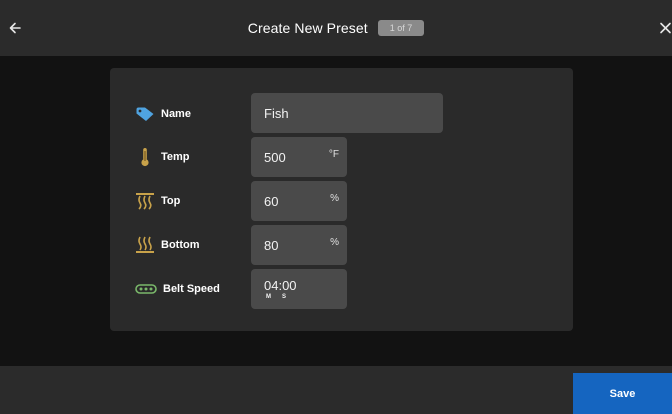 This screenshot has width=672, height=414. I want to click on close-button, so click(665, 28).